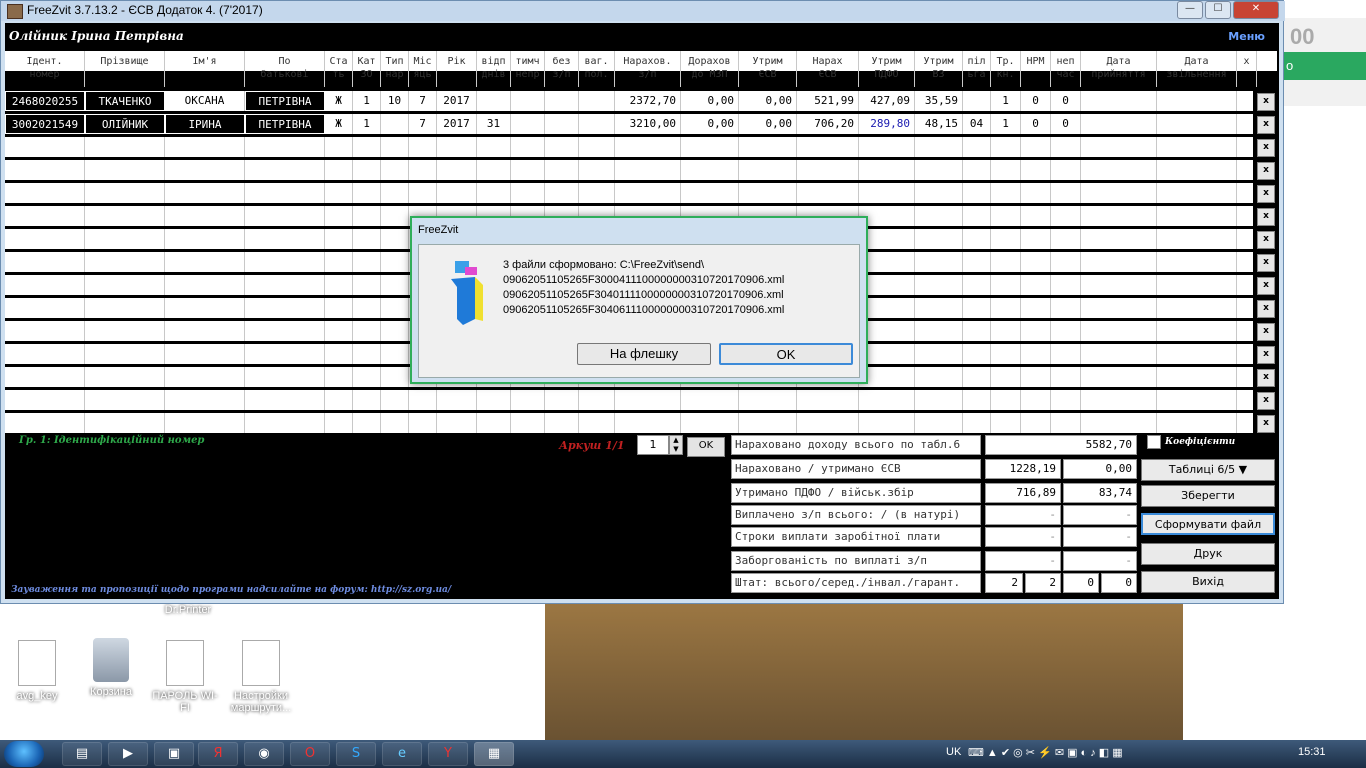 This screenshot has width=1366, height=768. What do you see at coordinates (768, 69) in the screenshot?
I see `column-header: Утрим ЄСВ` at bounding box center [768, 69].